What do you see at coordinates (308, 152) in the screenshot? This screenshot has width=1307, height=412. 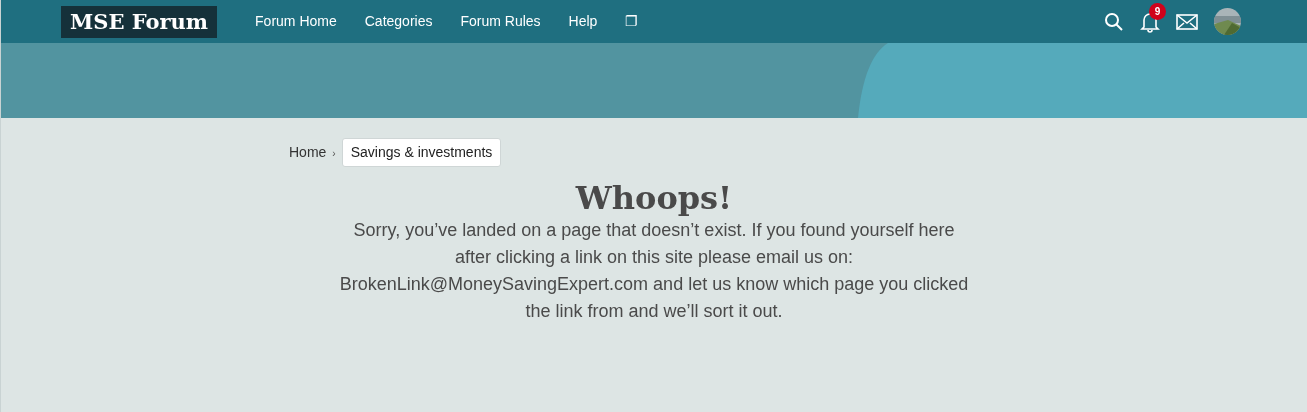 I see `breadcrumb-link: Home` at bounding box center [308, 152].